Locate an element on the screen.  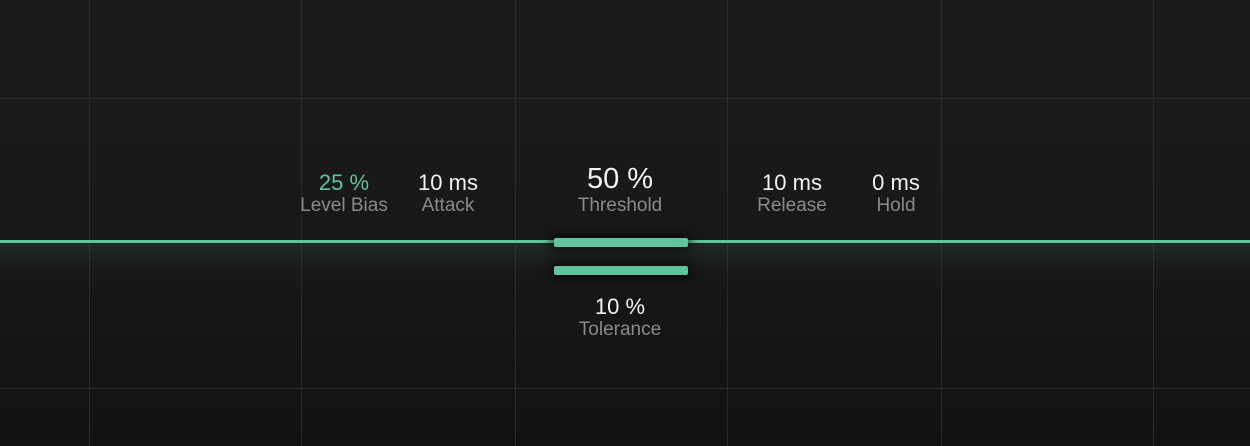
attack-control: 10 ms Attack is located at coordinates (448, 193).